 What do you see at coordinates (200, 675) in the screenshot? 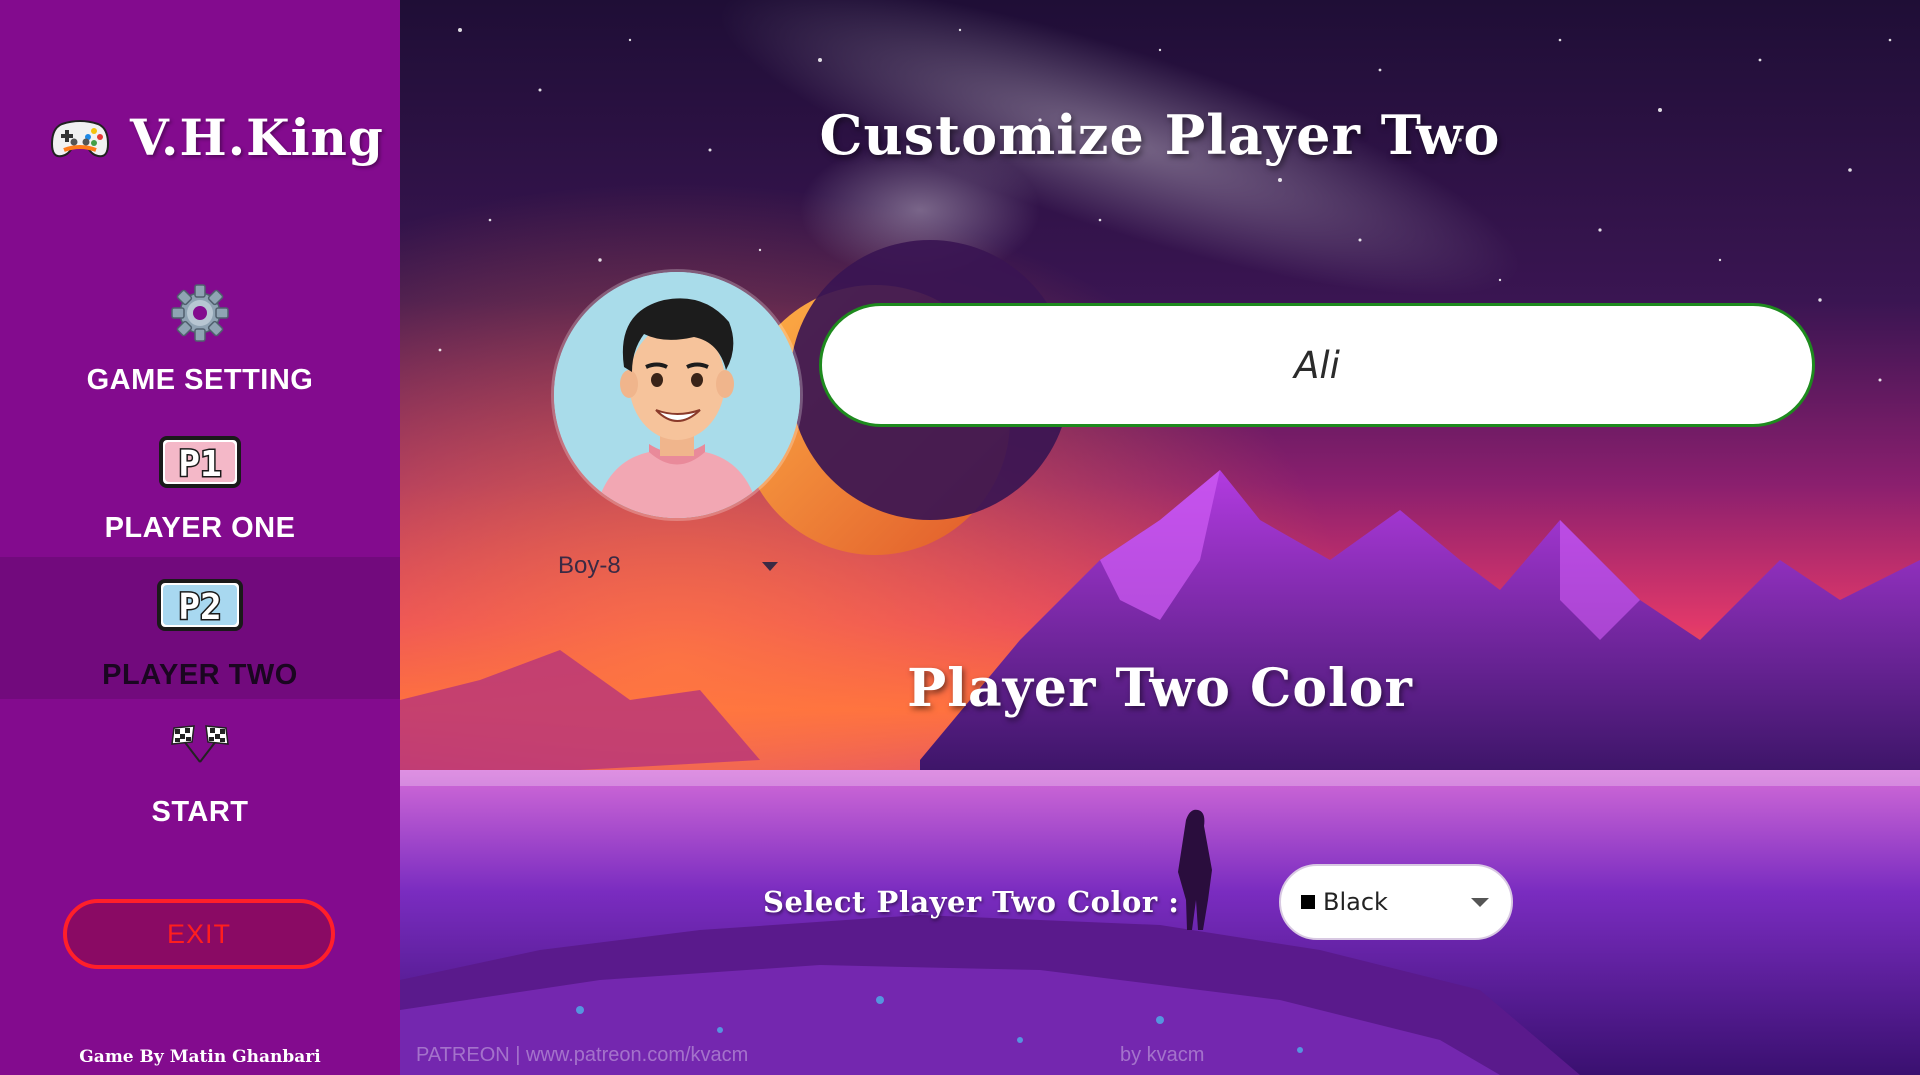
I see `nav-player-two-label: PLAYER TWO` at bounding box center [200, 675].